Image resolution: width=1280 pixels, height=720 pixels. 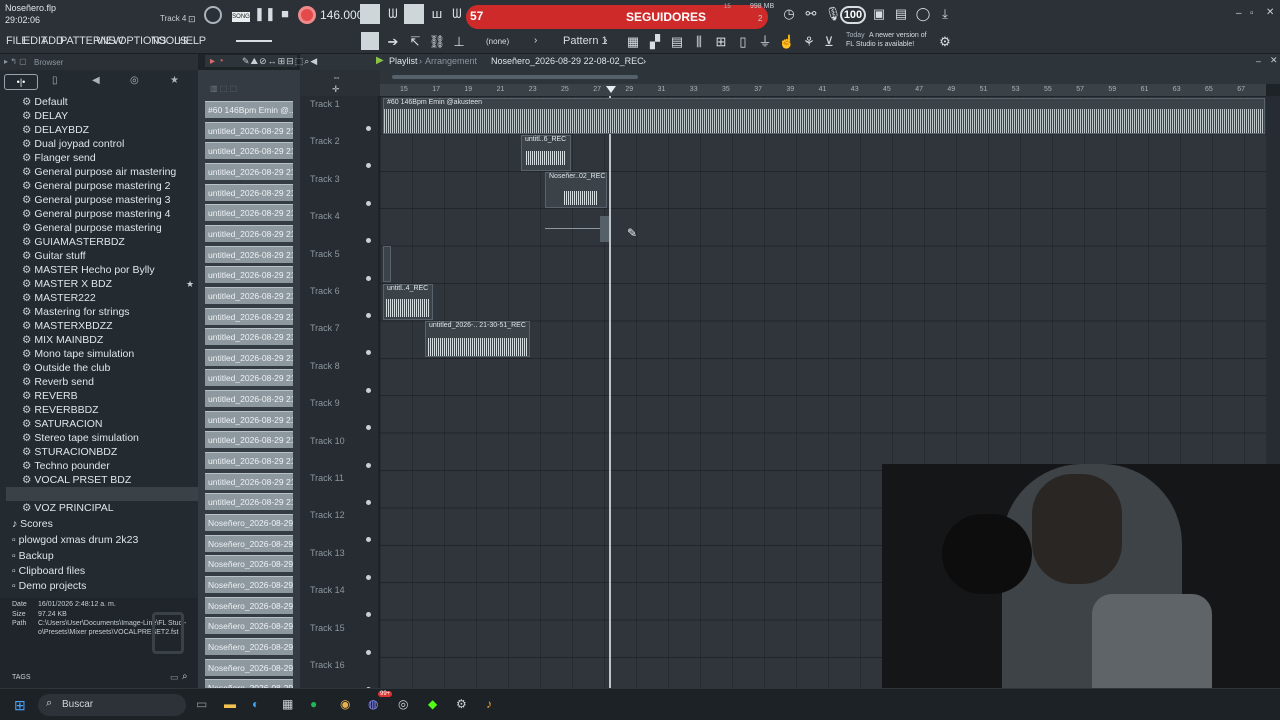 What do you see at coordinates (174, 80) in the screenshot?
I see `browser-favorites-icon: ★` at bounding box center [174, 80].